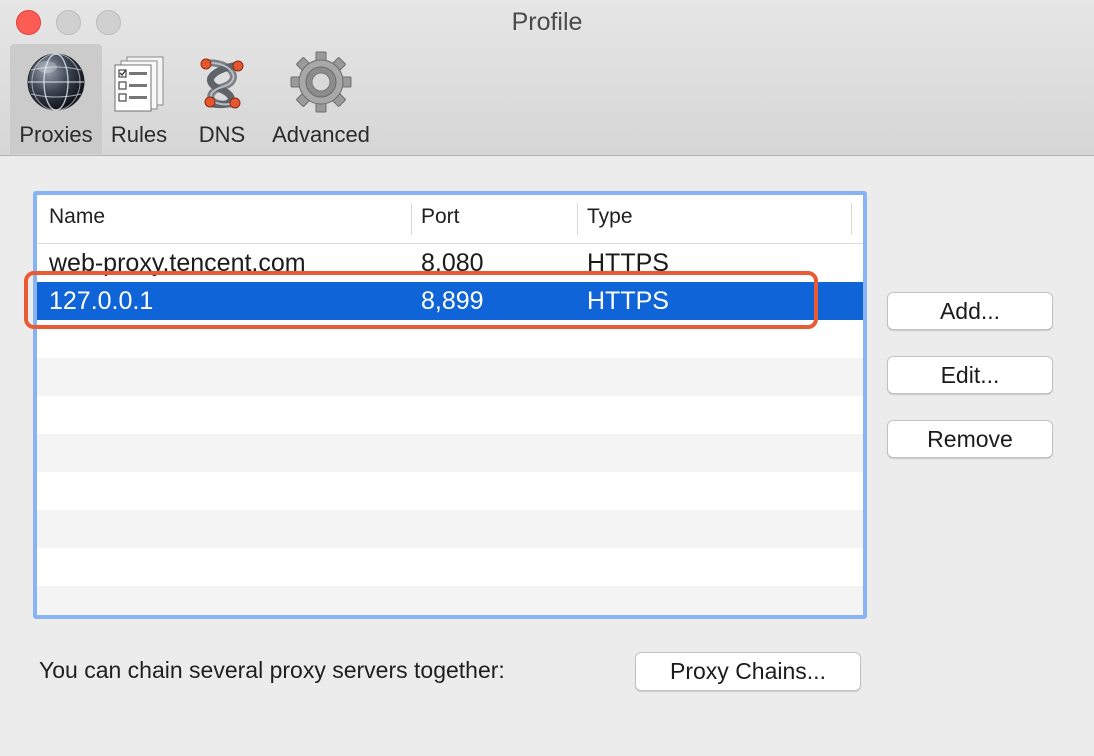  I want to click on toolbar-rules-label: Rules, so click(139, 134).